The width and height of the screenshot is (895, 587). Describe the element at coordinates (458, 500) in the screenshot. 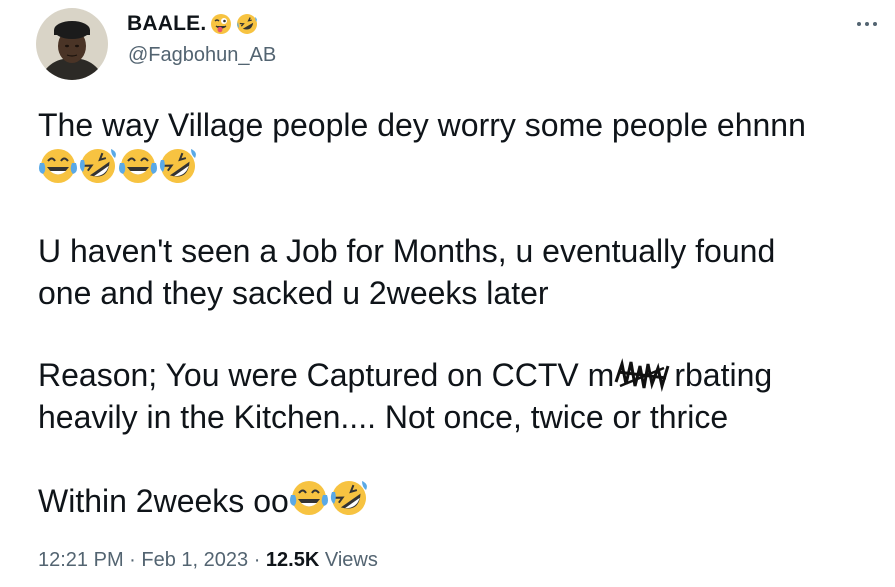

I see `tweet-paragraph-4: Within 2weeks oo` at that location.